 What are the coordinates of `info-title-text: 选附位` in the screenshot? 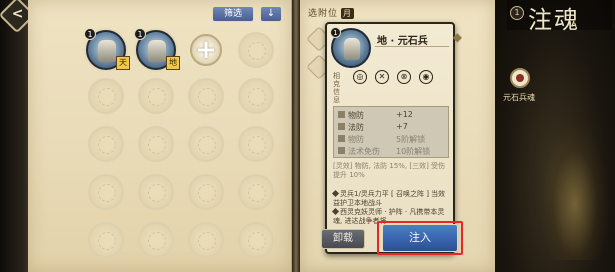 It's located at (323, 14).